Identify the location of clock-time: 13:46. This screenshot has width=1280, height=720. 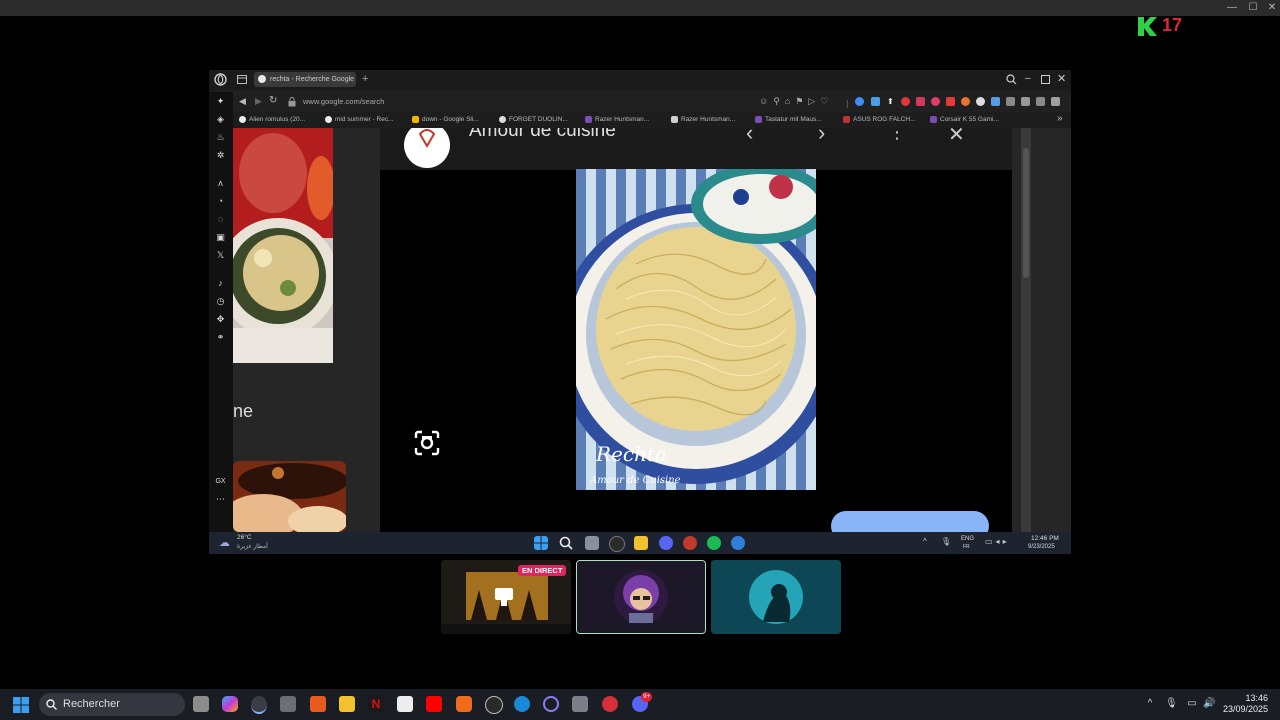
(1248, 698).